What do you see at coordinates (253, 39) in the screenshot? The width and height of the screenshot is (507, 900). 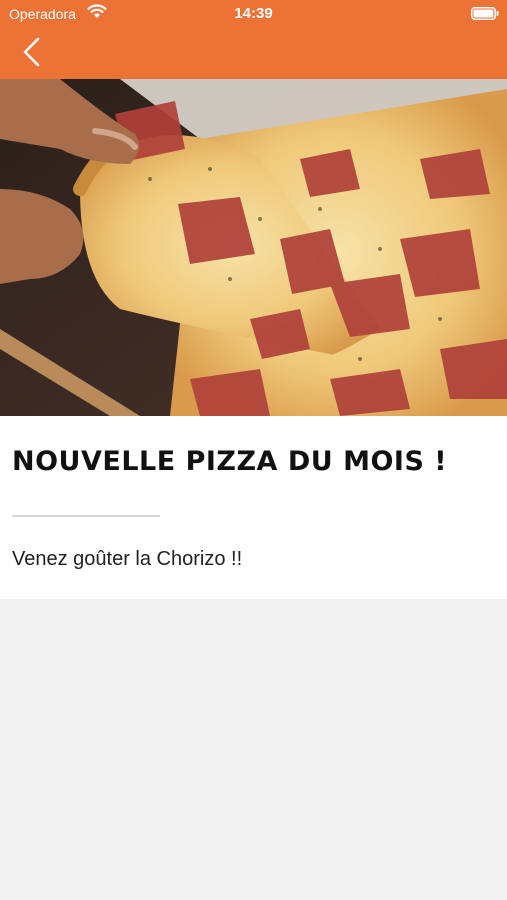 I see `navigation-bar: Operadora 14:39` at bounding box center [253, 39].